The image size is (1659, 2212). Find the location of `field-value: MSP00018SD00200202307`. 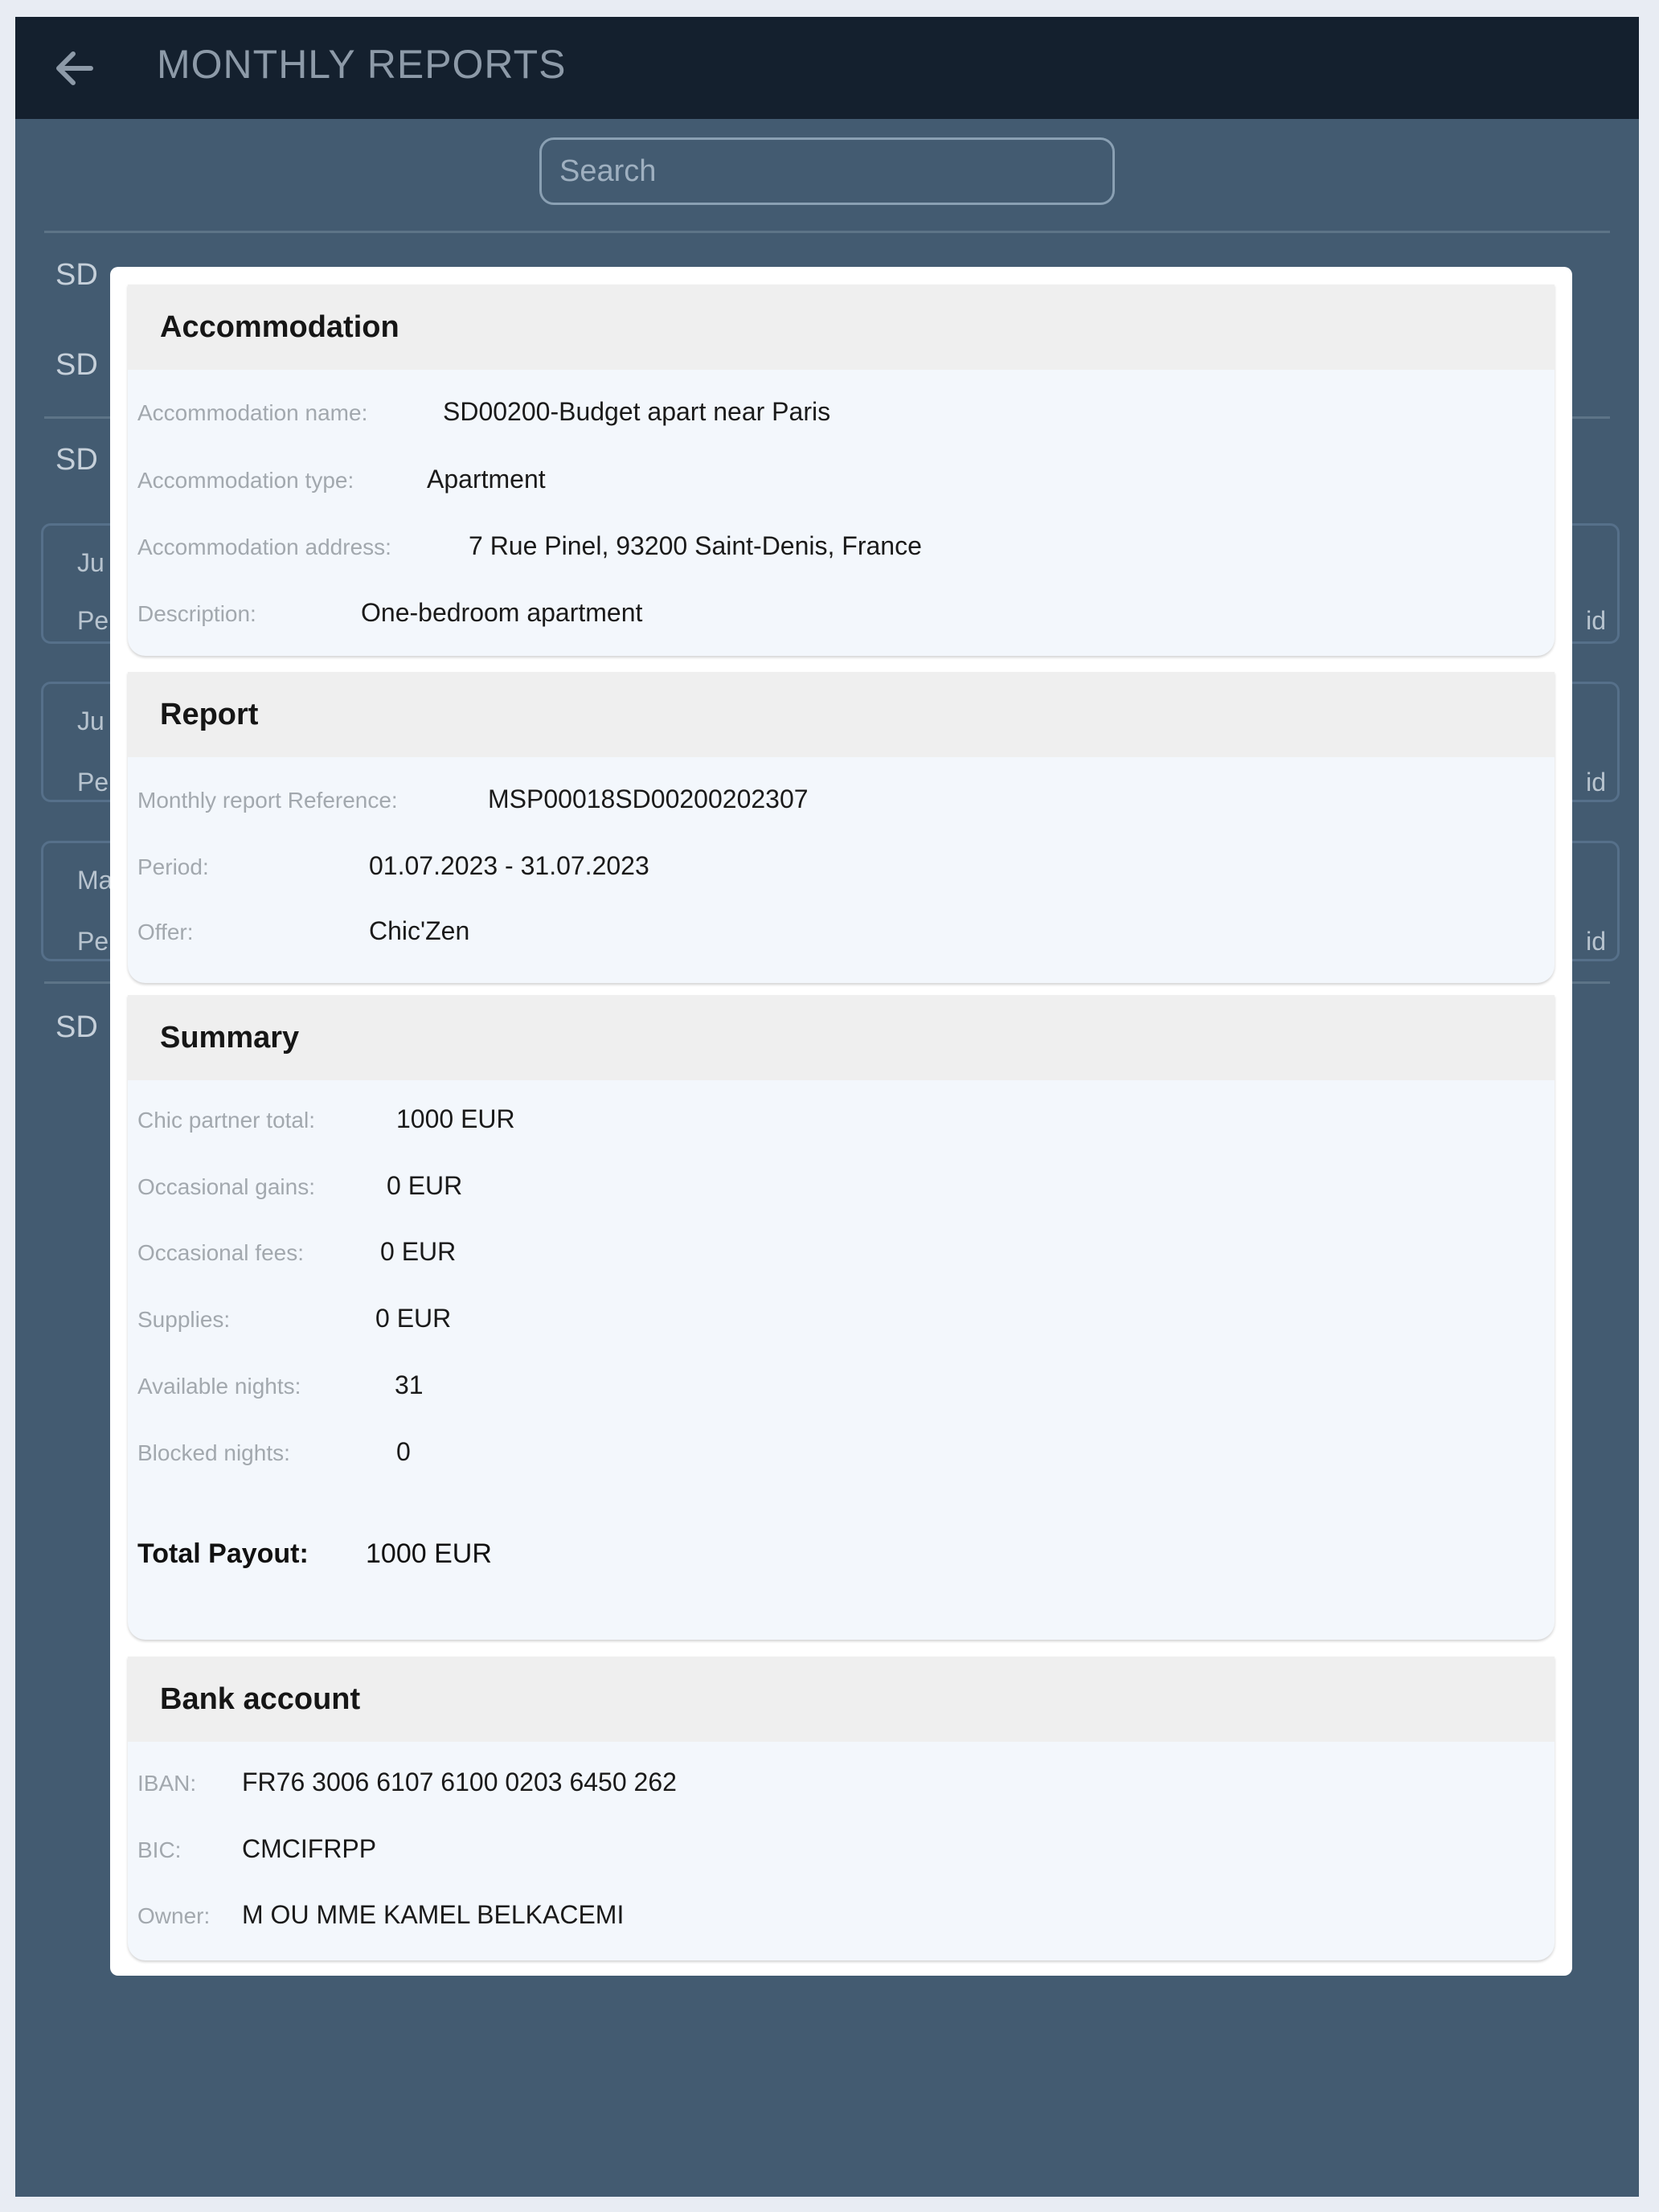

field-value: MSP00018SD00200202307 is located at coordinates (648, 798).